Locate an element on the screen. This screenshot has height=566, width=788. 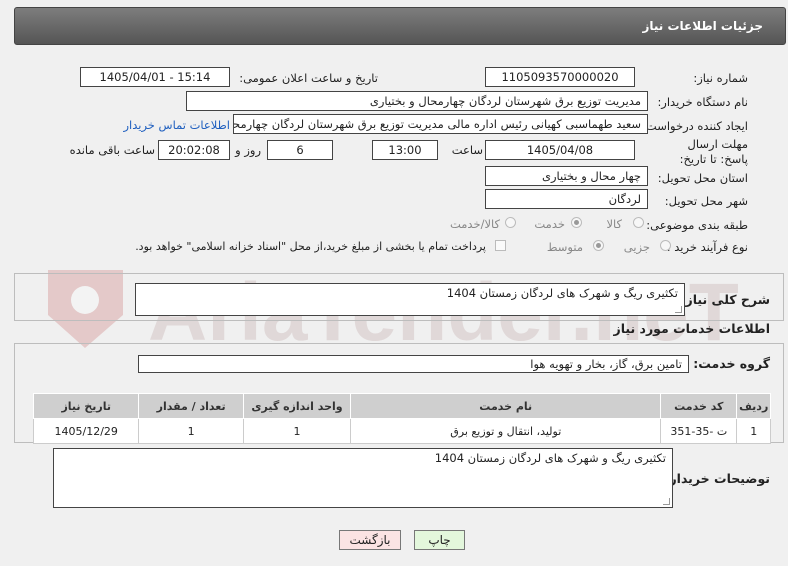
category-option-goods: کالا is located at coordinates (614, 224).